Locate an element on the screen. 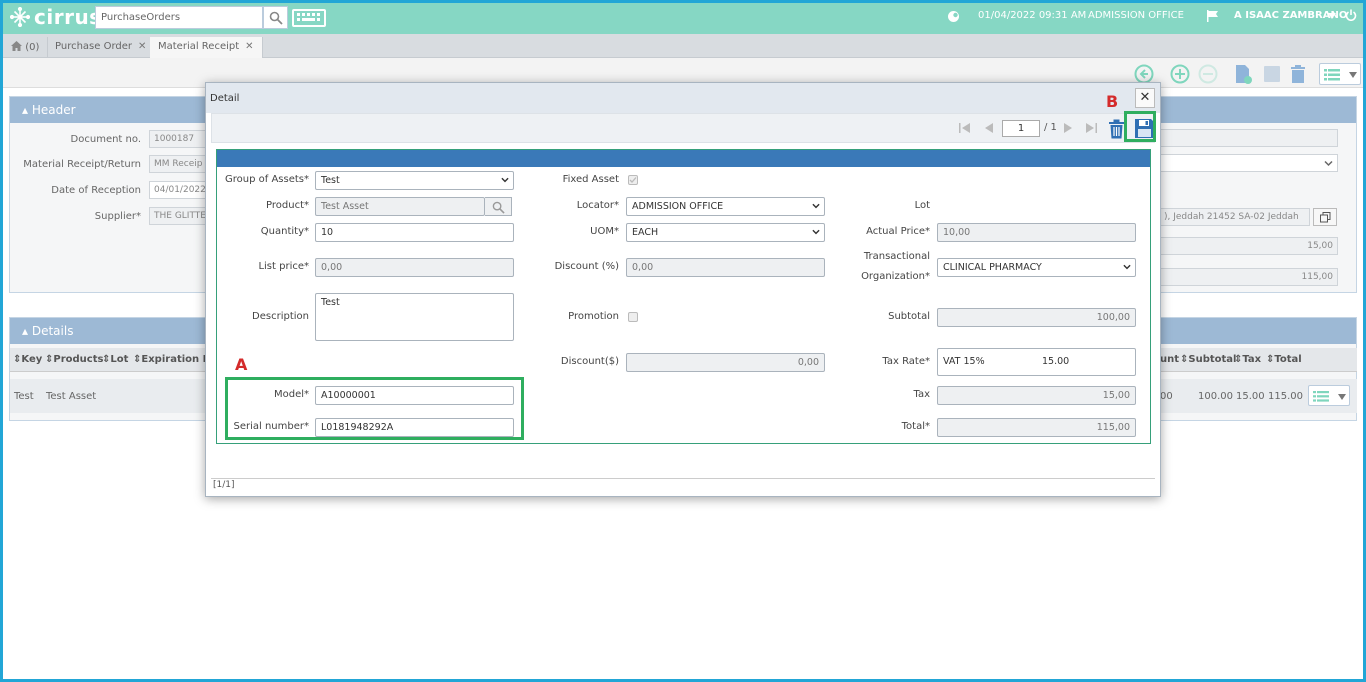 The width and height of the screenshot is (1366, 682). transactional-organization-value: CLINICAL PHARMACY is located at coordinates (992, 267).